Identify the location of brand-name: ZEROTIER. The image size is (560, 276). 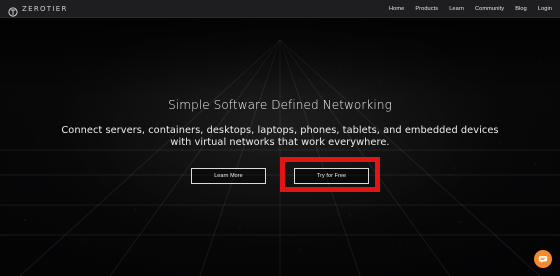
(45, 8).